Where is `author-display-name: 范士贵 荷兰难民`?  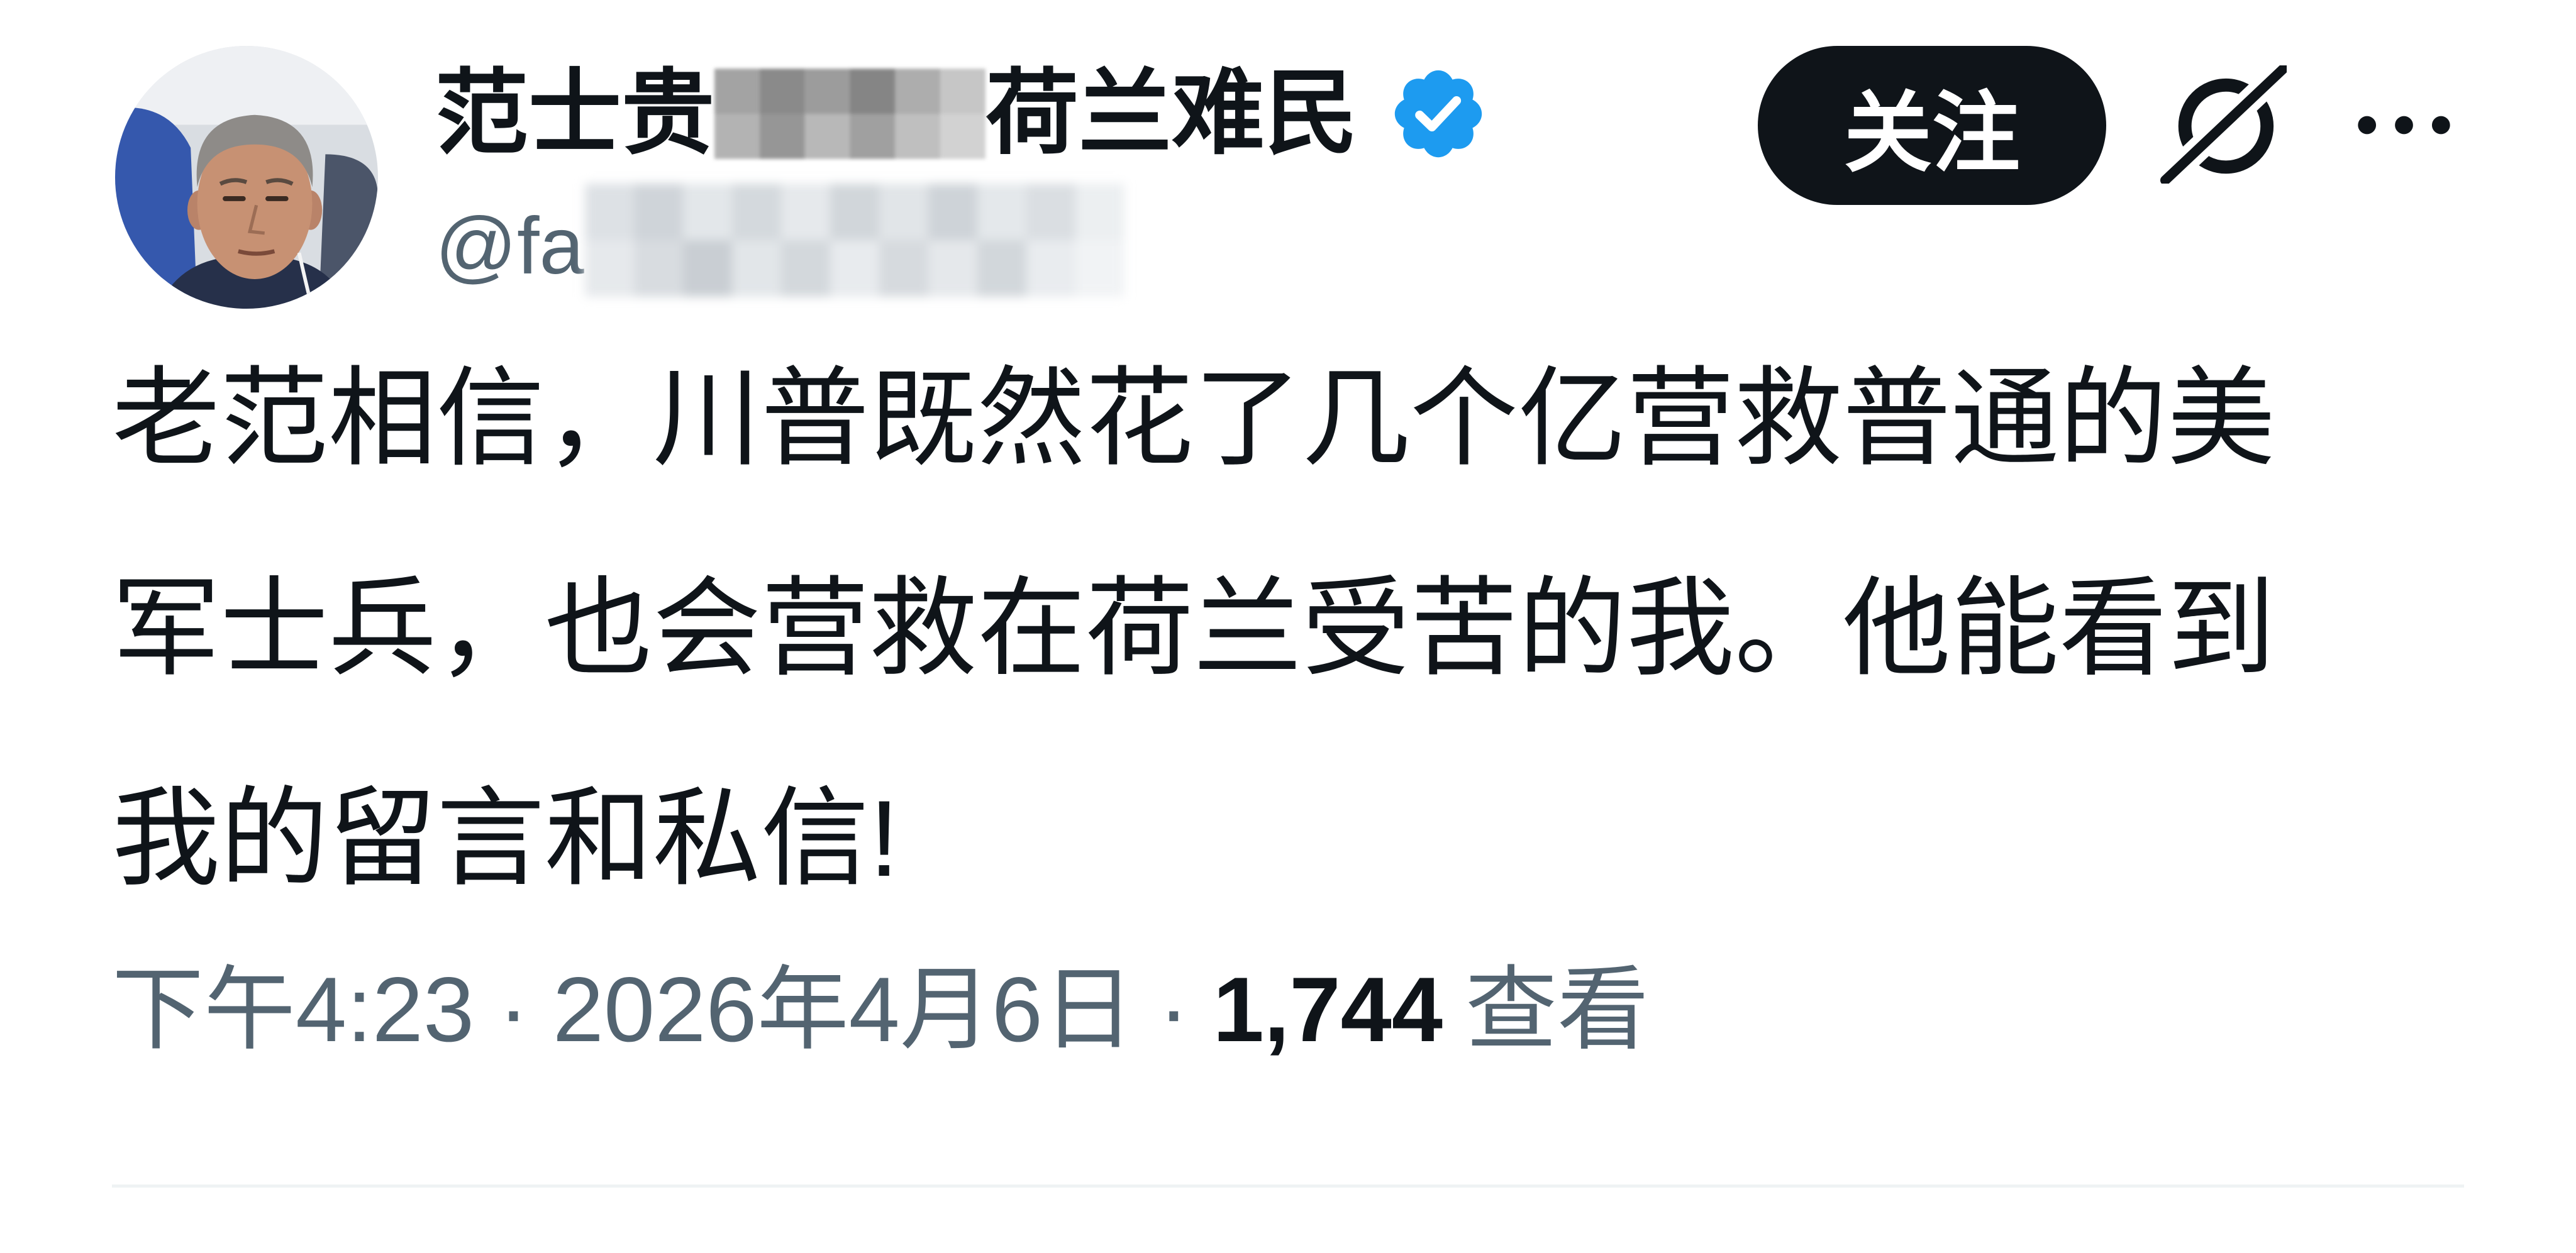 author-display-name: 范士贵 荷兰难民 is located at coordinates (962, 114).